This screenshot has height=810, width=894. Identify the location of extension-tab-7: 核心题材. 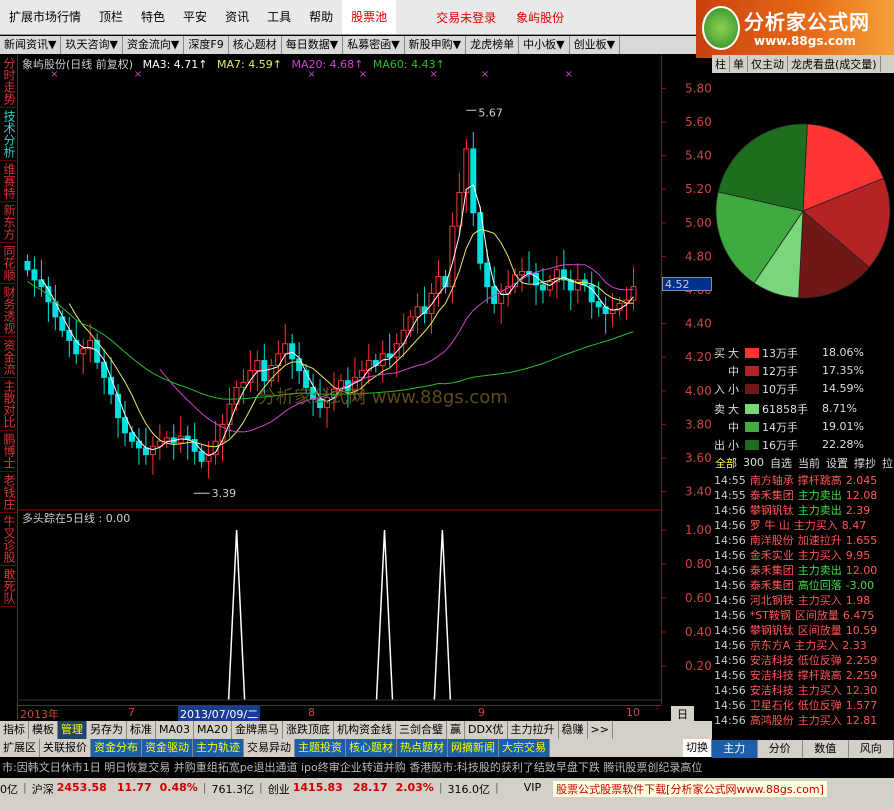
(371, 748).